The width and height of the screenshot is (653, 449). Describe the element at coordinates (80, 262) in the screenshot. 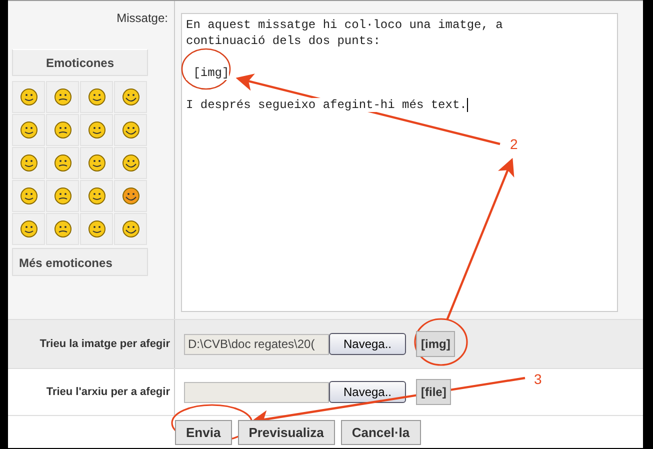

I see `more-emoticons-link: Més emoticones` at that location.